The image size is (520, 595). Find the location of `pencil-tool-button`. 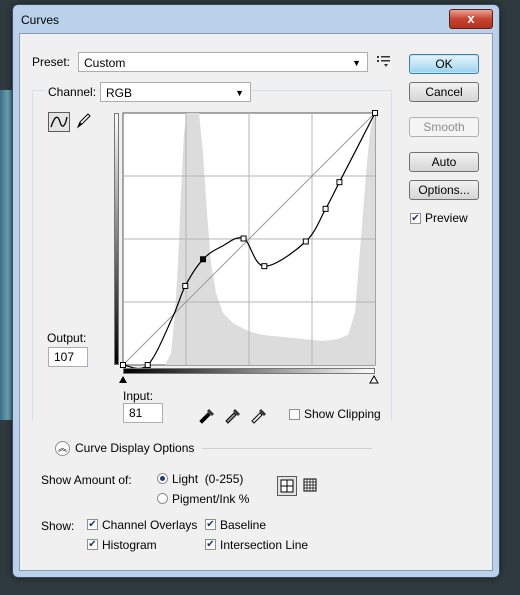

pencil-tool-button is located at coordinates (85, 122).